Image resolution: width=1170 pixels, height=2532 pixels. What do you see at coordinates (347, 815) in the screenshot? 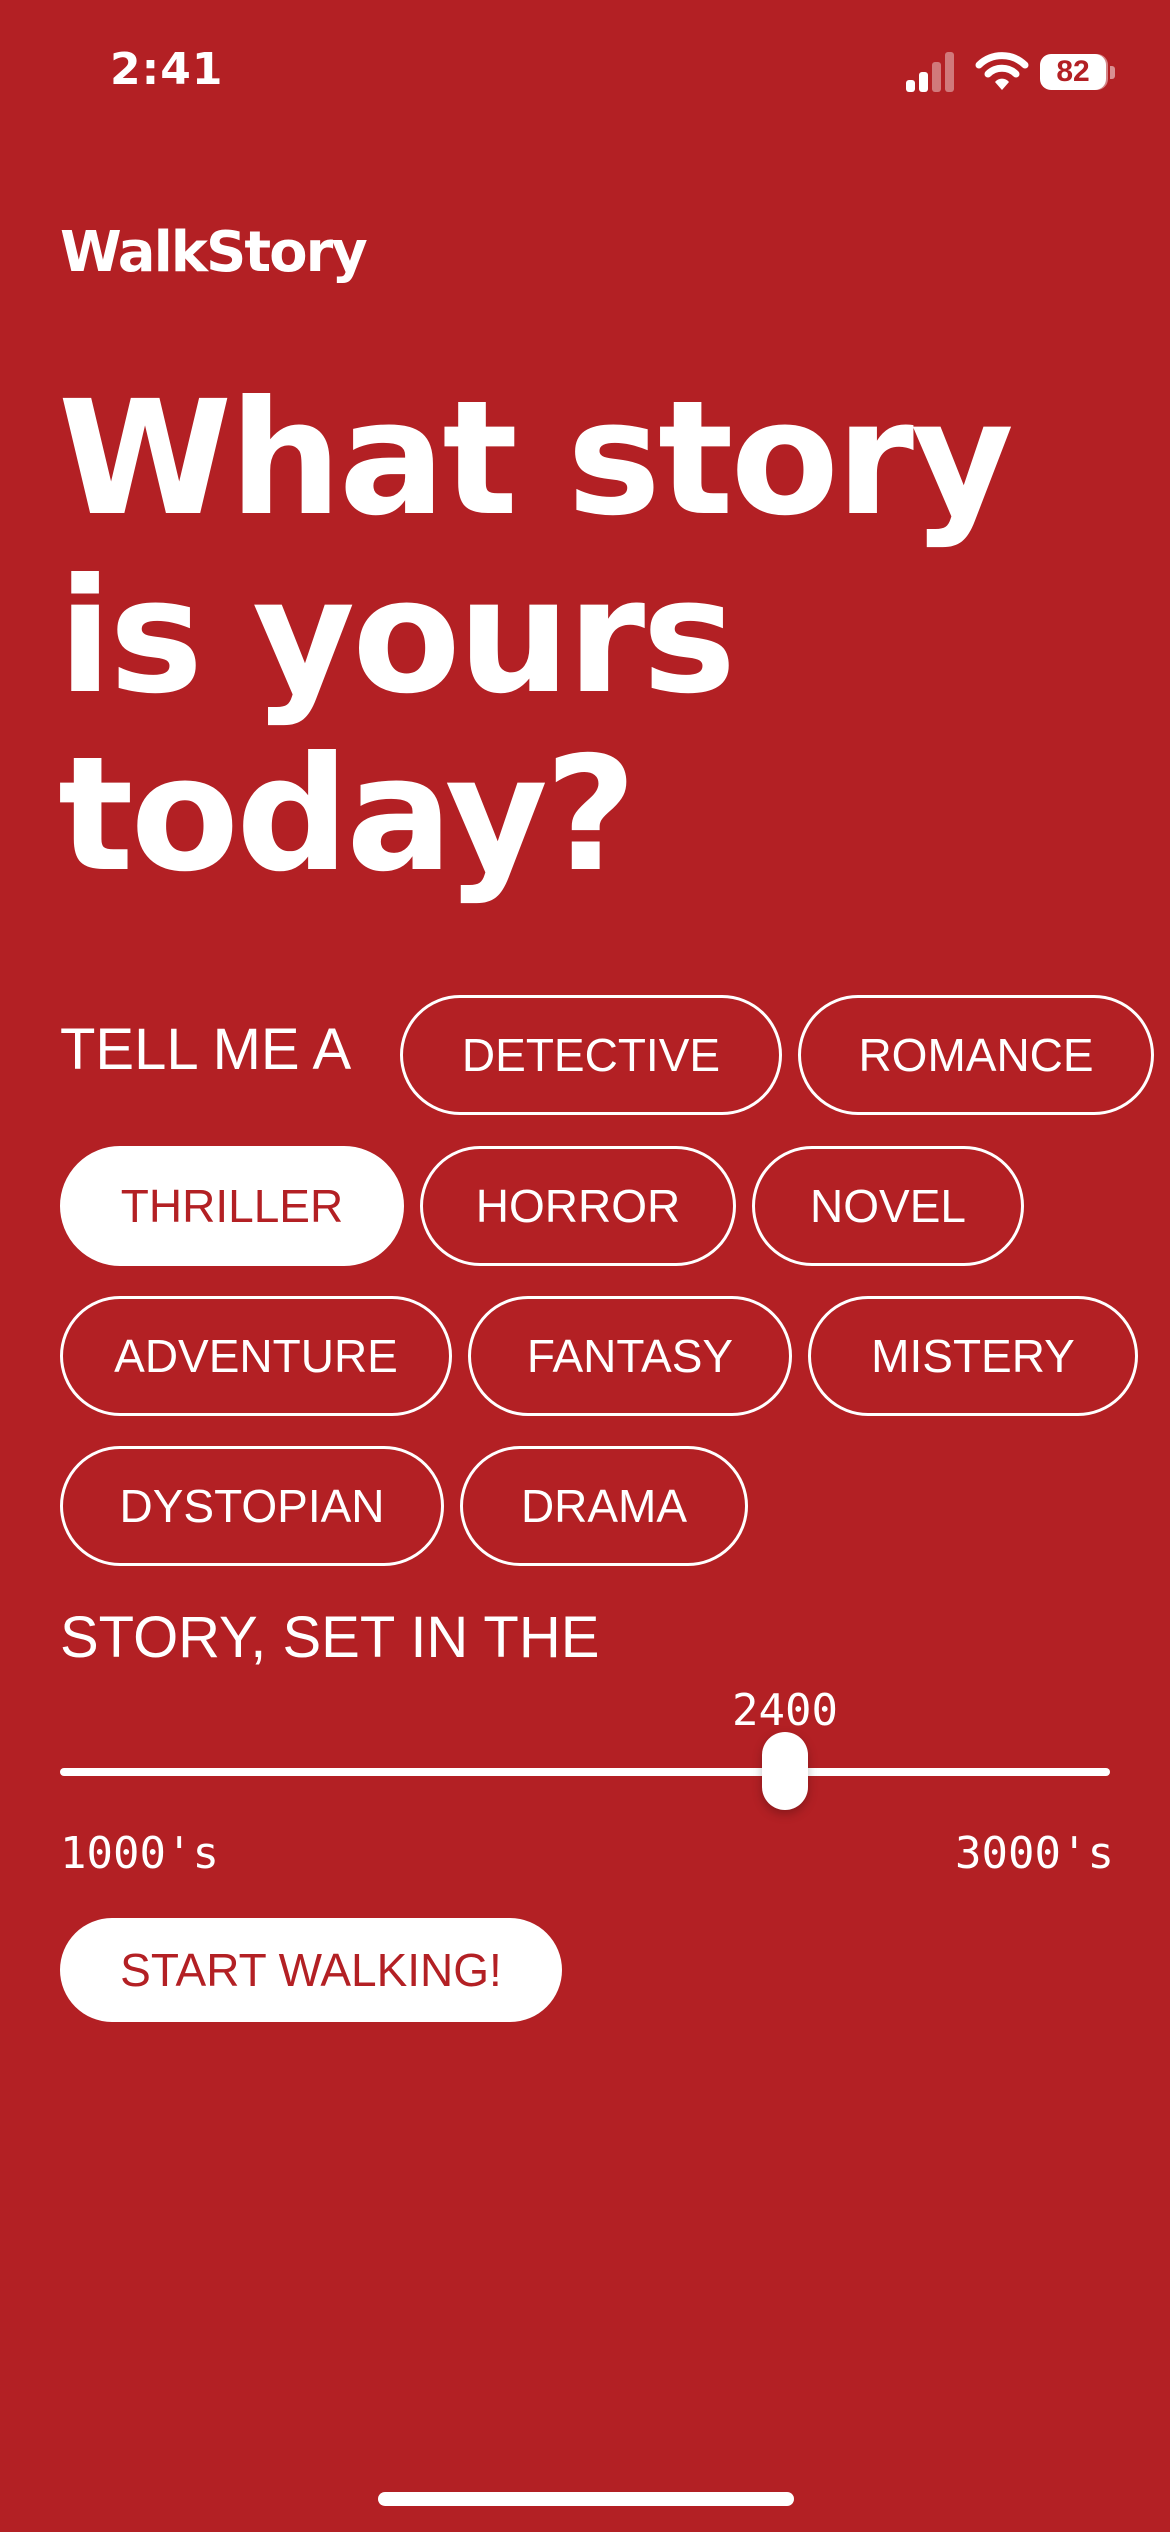
I see `title-line-3: today?` at bounding box center [347, 815].